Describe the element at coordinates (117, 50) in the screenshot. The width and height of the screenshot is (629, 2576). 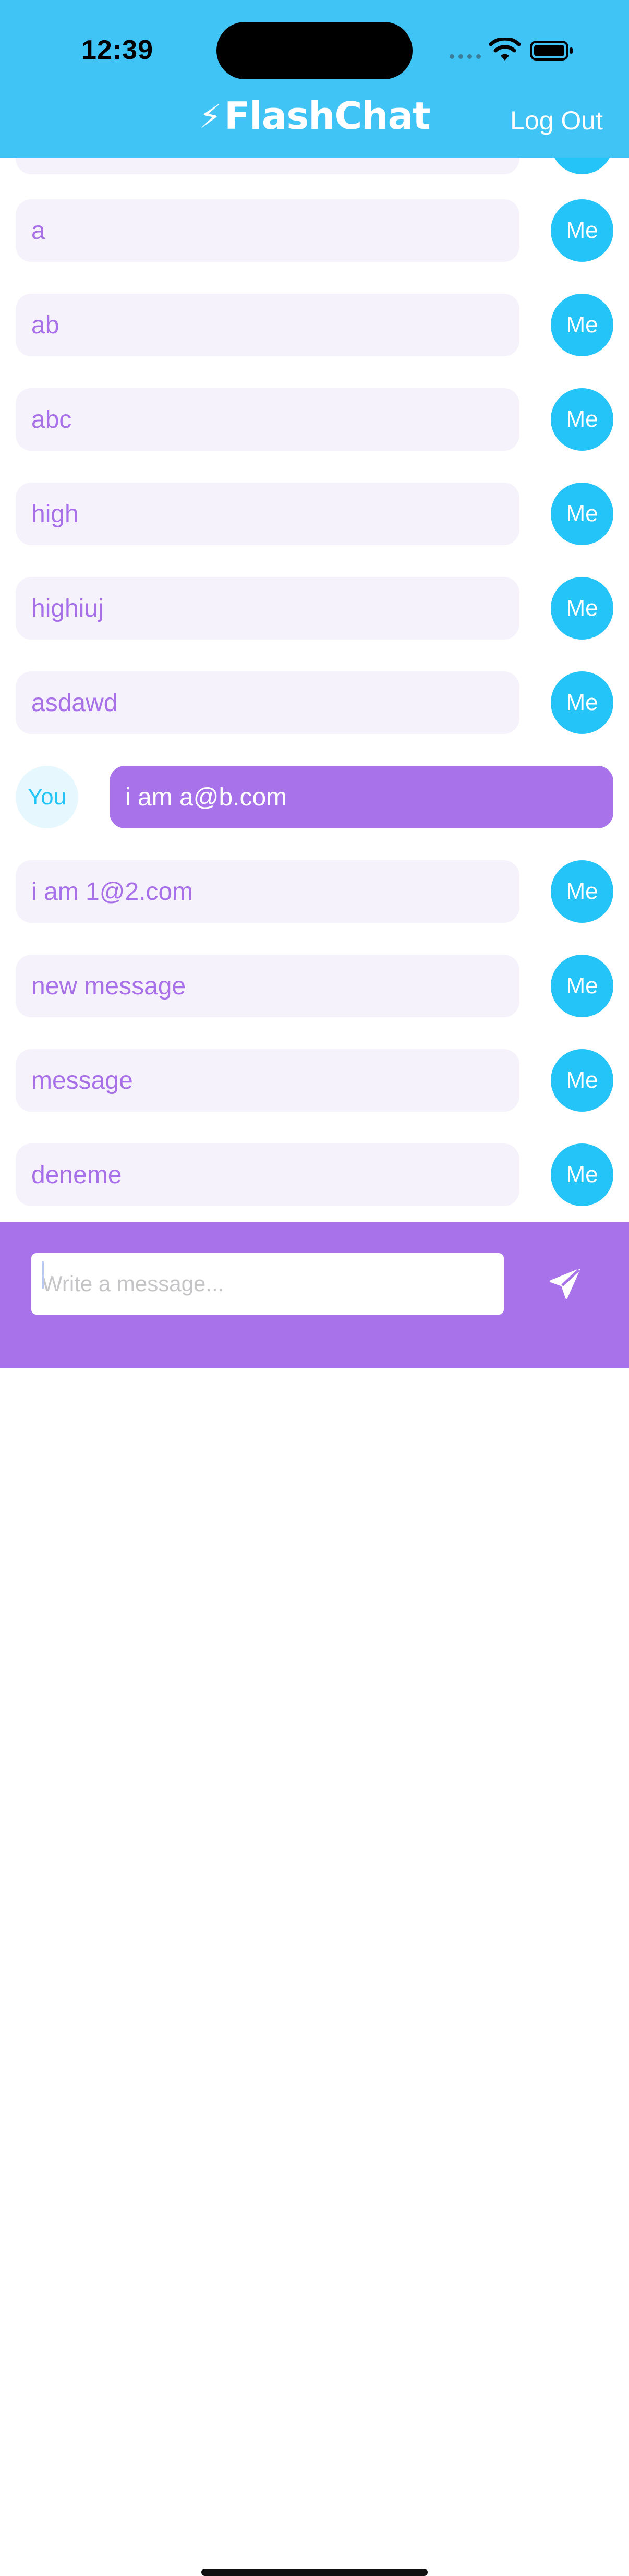
I see `status-time: 12:39` at that location.